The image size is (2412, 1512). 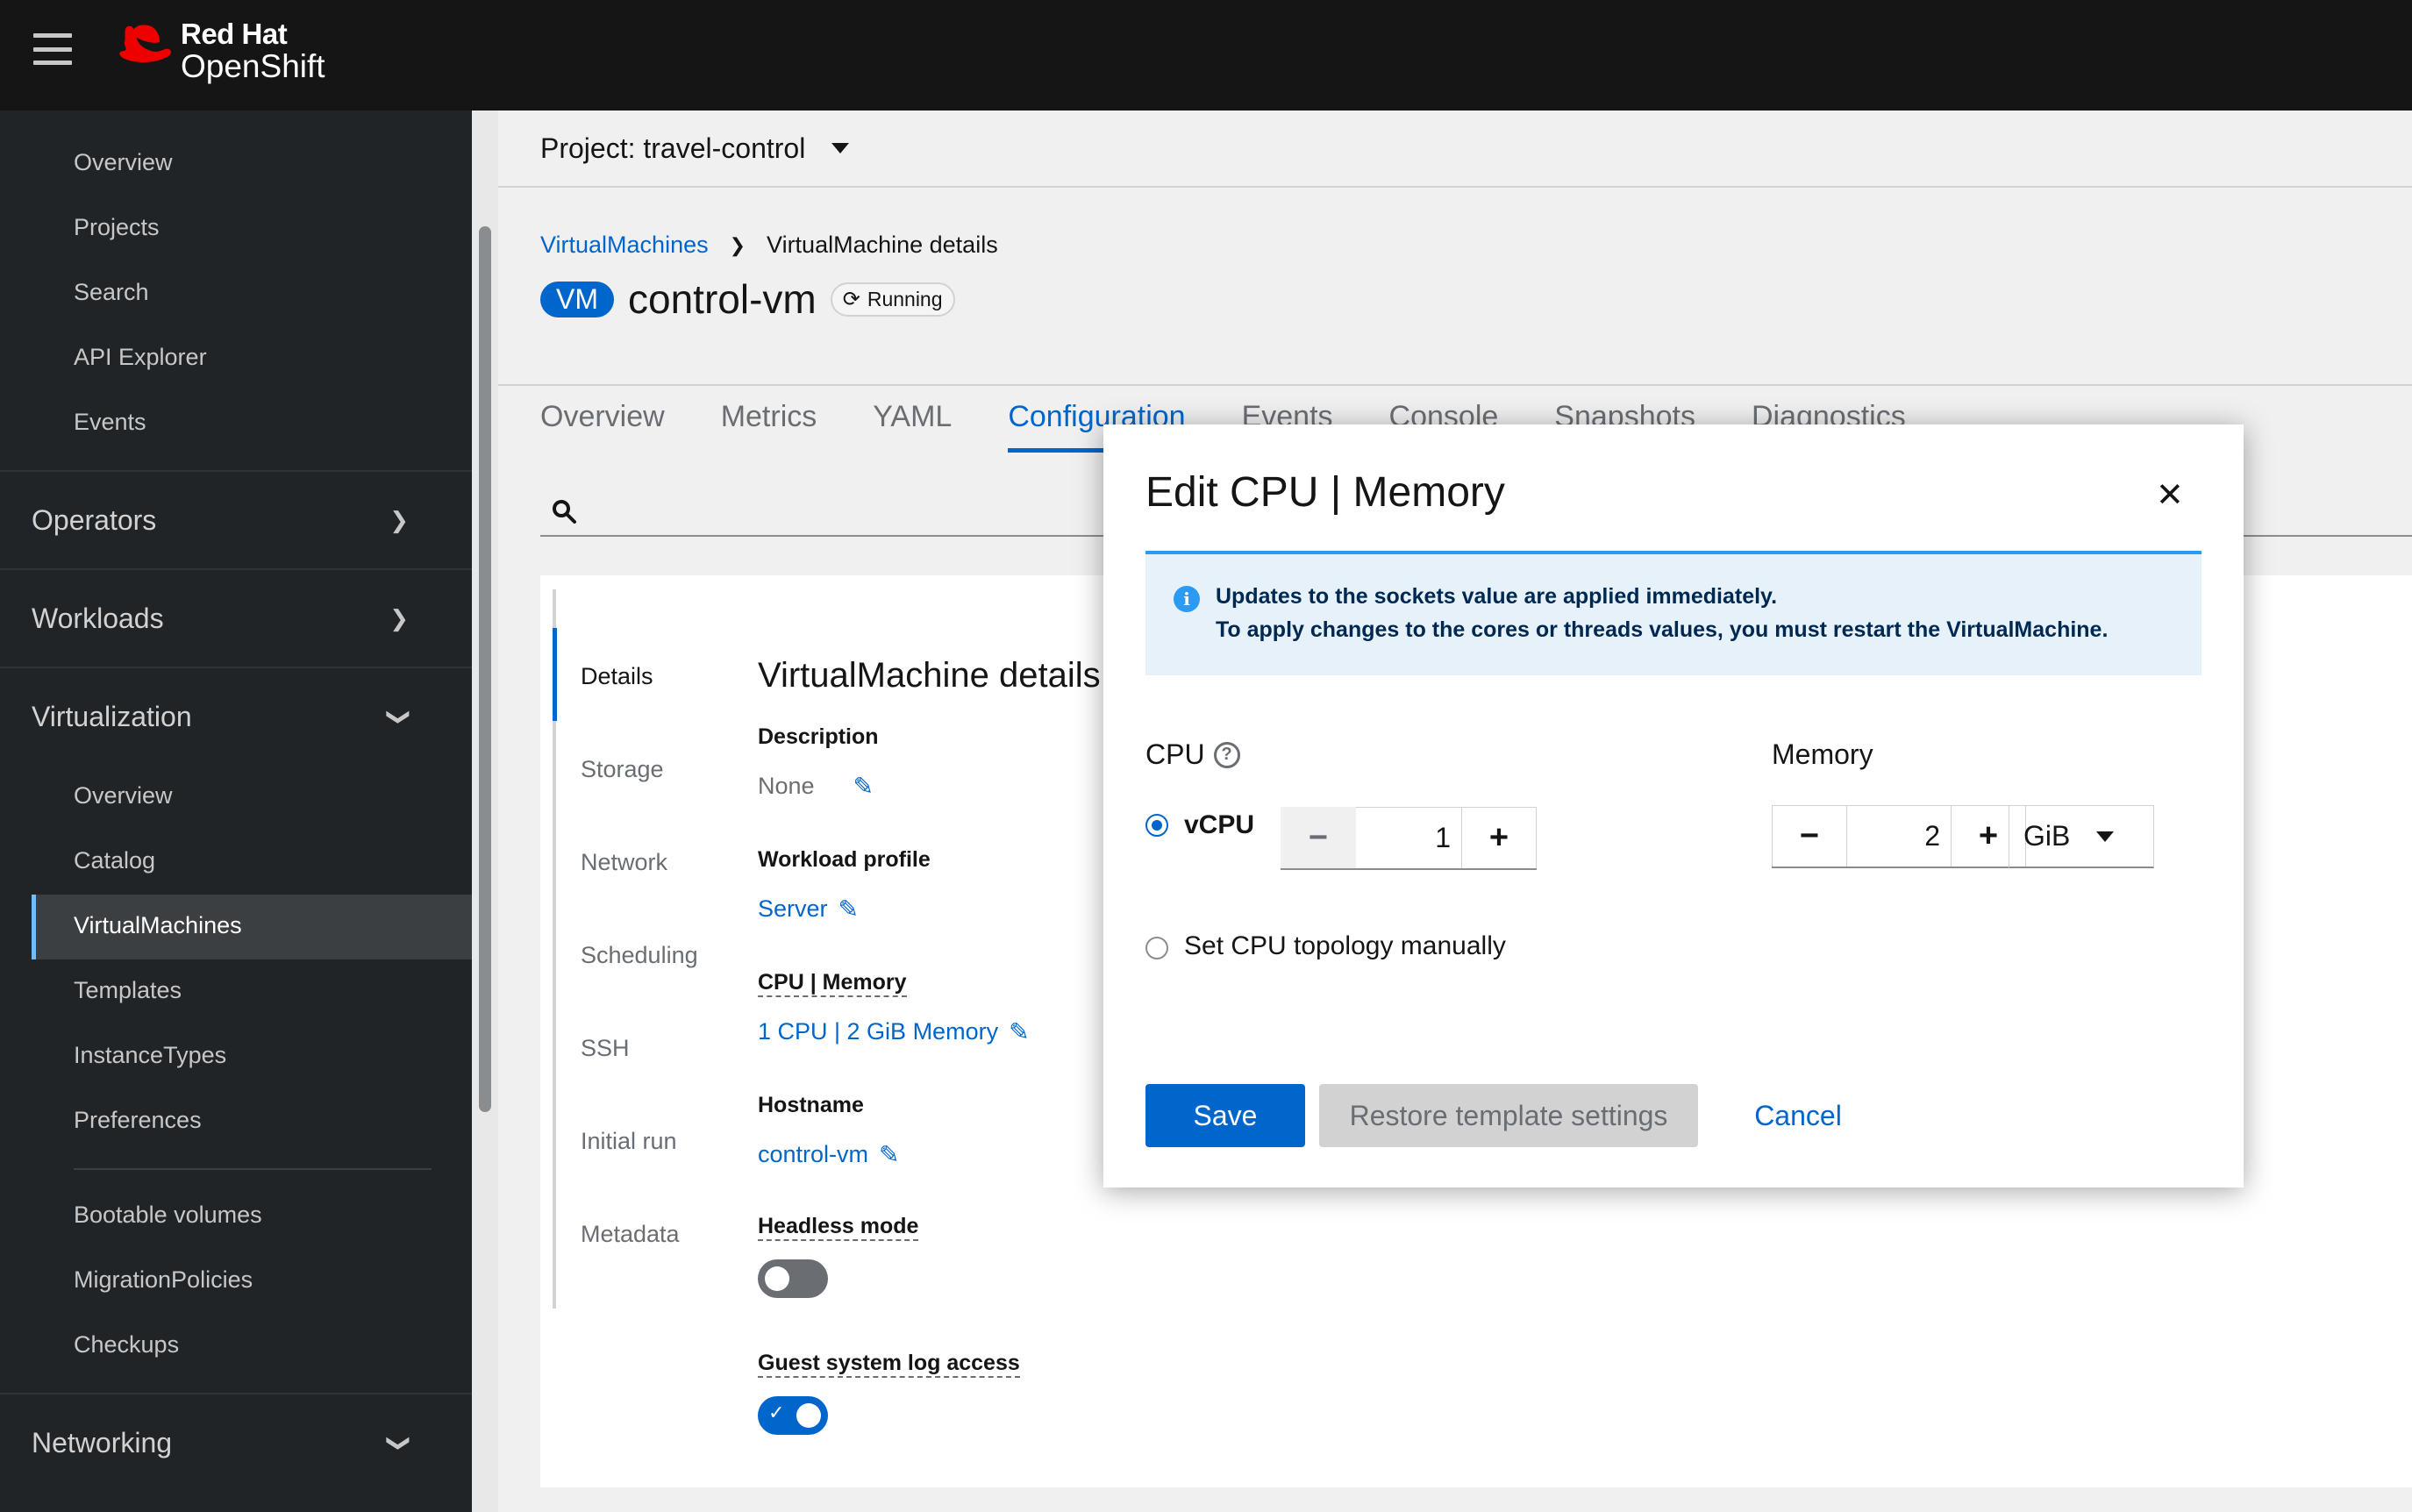 I want to click on caret-down-icon, so click(x=2105, y=836).